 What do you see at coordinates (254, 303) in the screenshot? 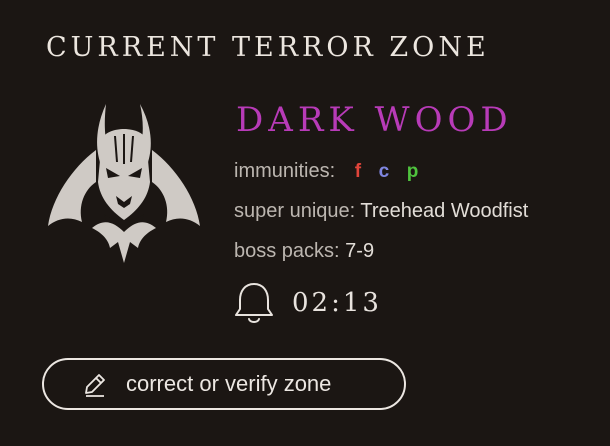
I see `bell-icon` at bounding box center [254, 303].